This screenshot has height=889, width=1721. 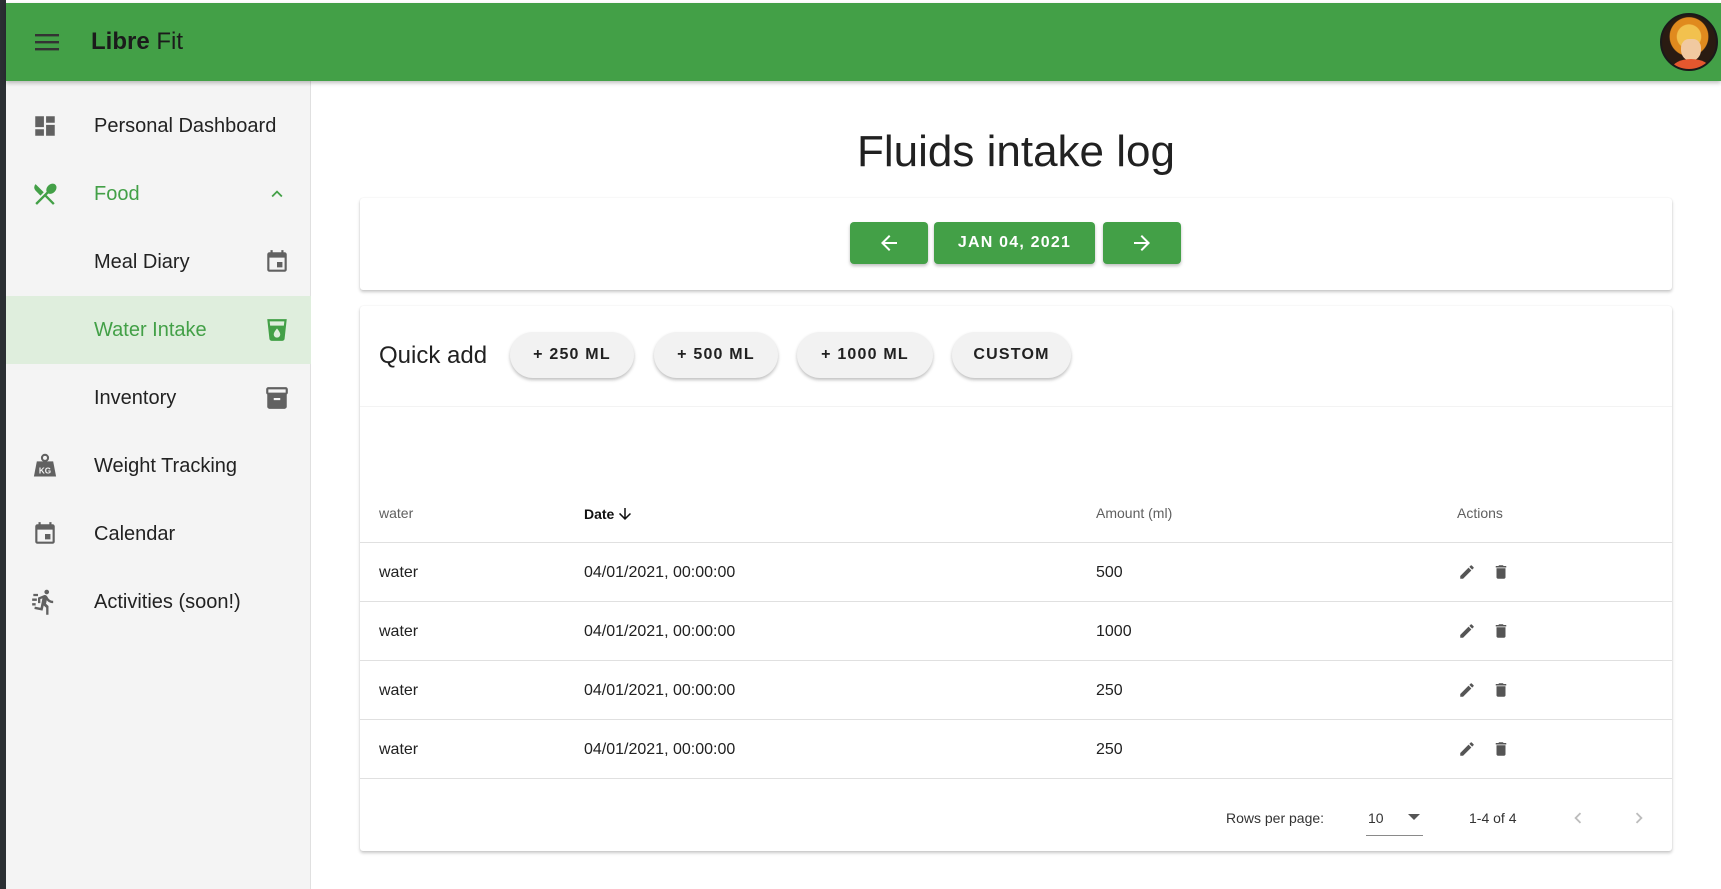 I want to click on hamburger-menu-icon, so click(x=47, y=42).